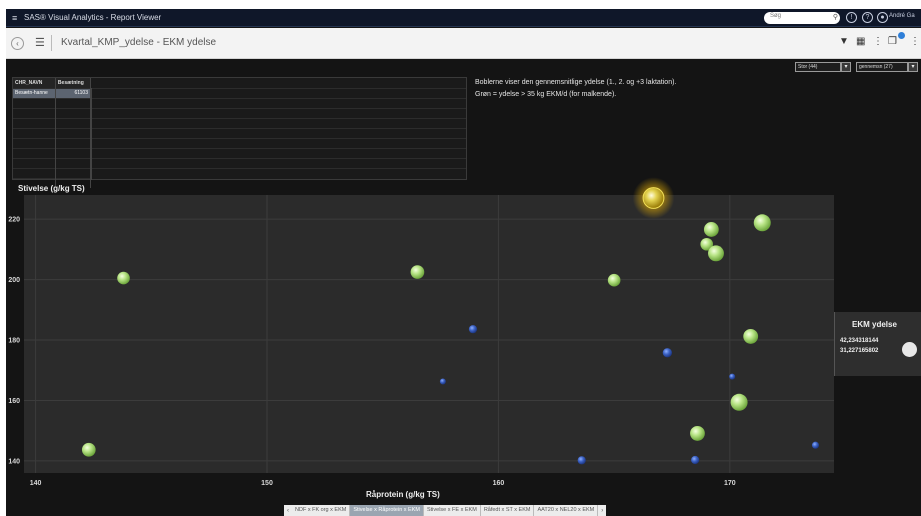 The width and height of the screenshot is (921, 516). What do you see at coordinates (909, 349) in the screenshot?
I see `legend-bubble-icon` at bounding box center [909, 349].